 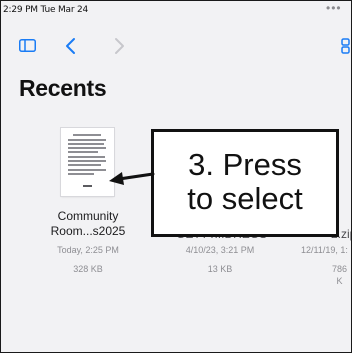 I want to click on chevron-left-icon, so click(x=71, y=46).